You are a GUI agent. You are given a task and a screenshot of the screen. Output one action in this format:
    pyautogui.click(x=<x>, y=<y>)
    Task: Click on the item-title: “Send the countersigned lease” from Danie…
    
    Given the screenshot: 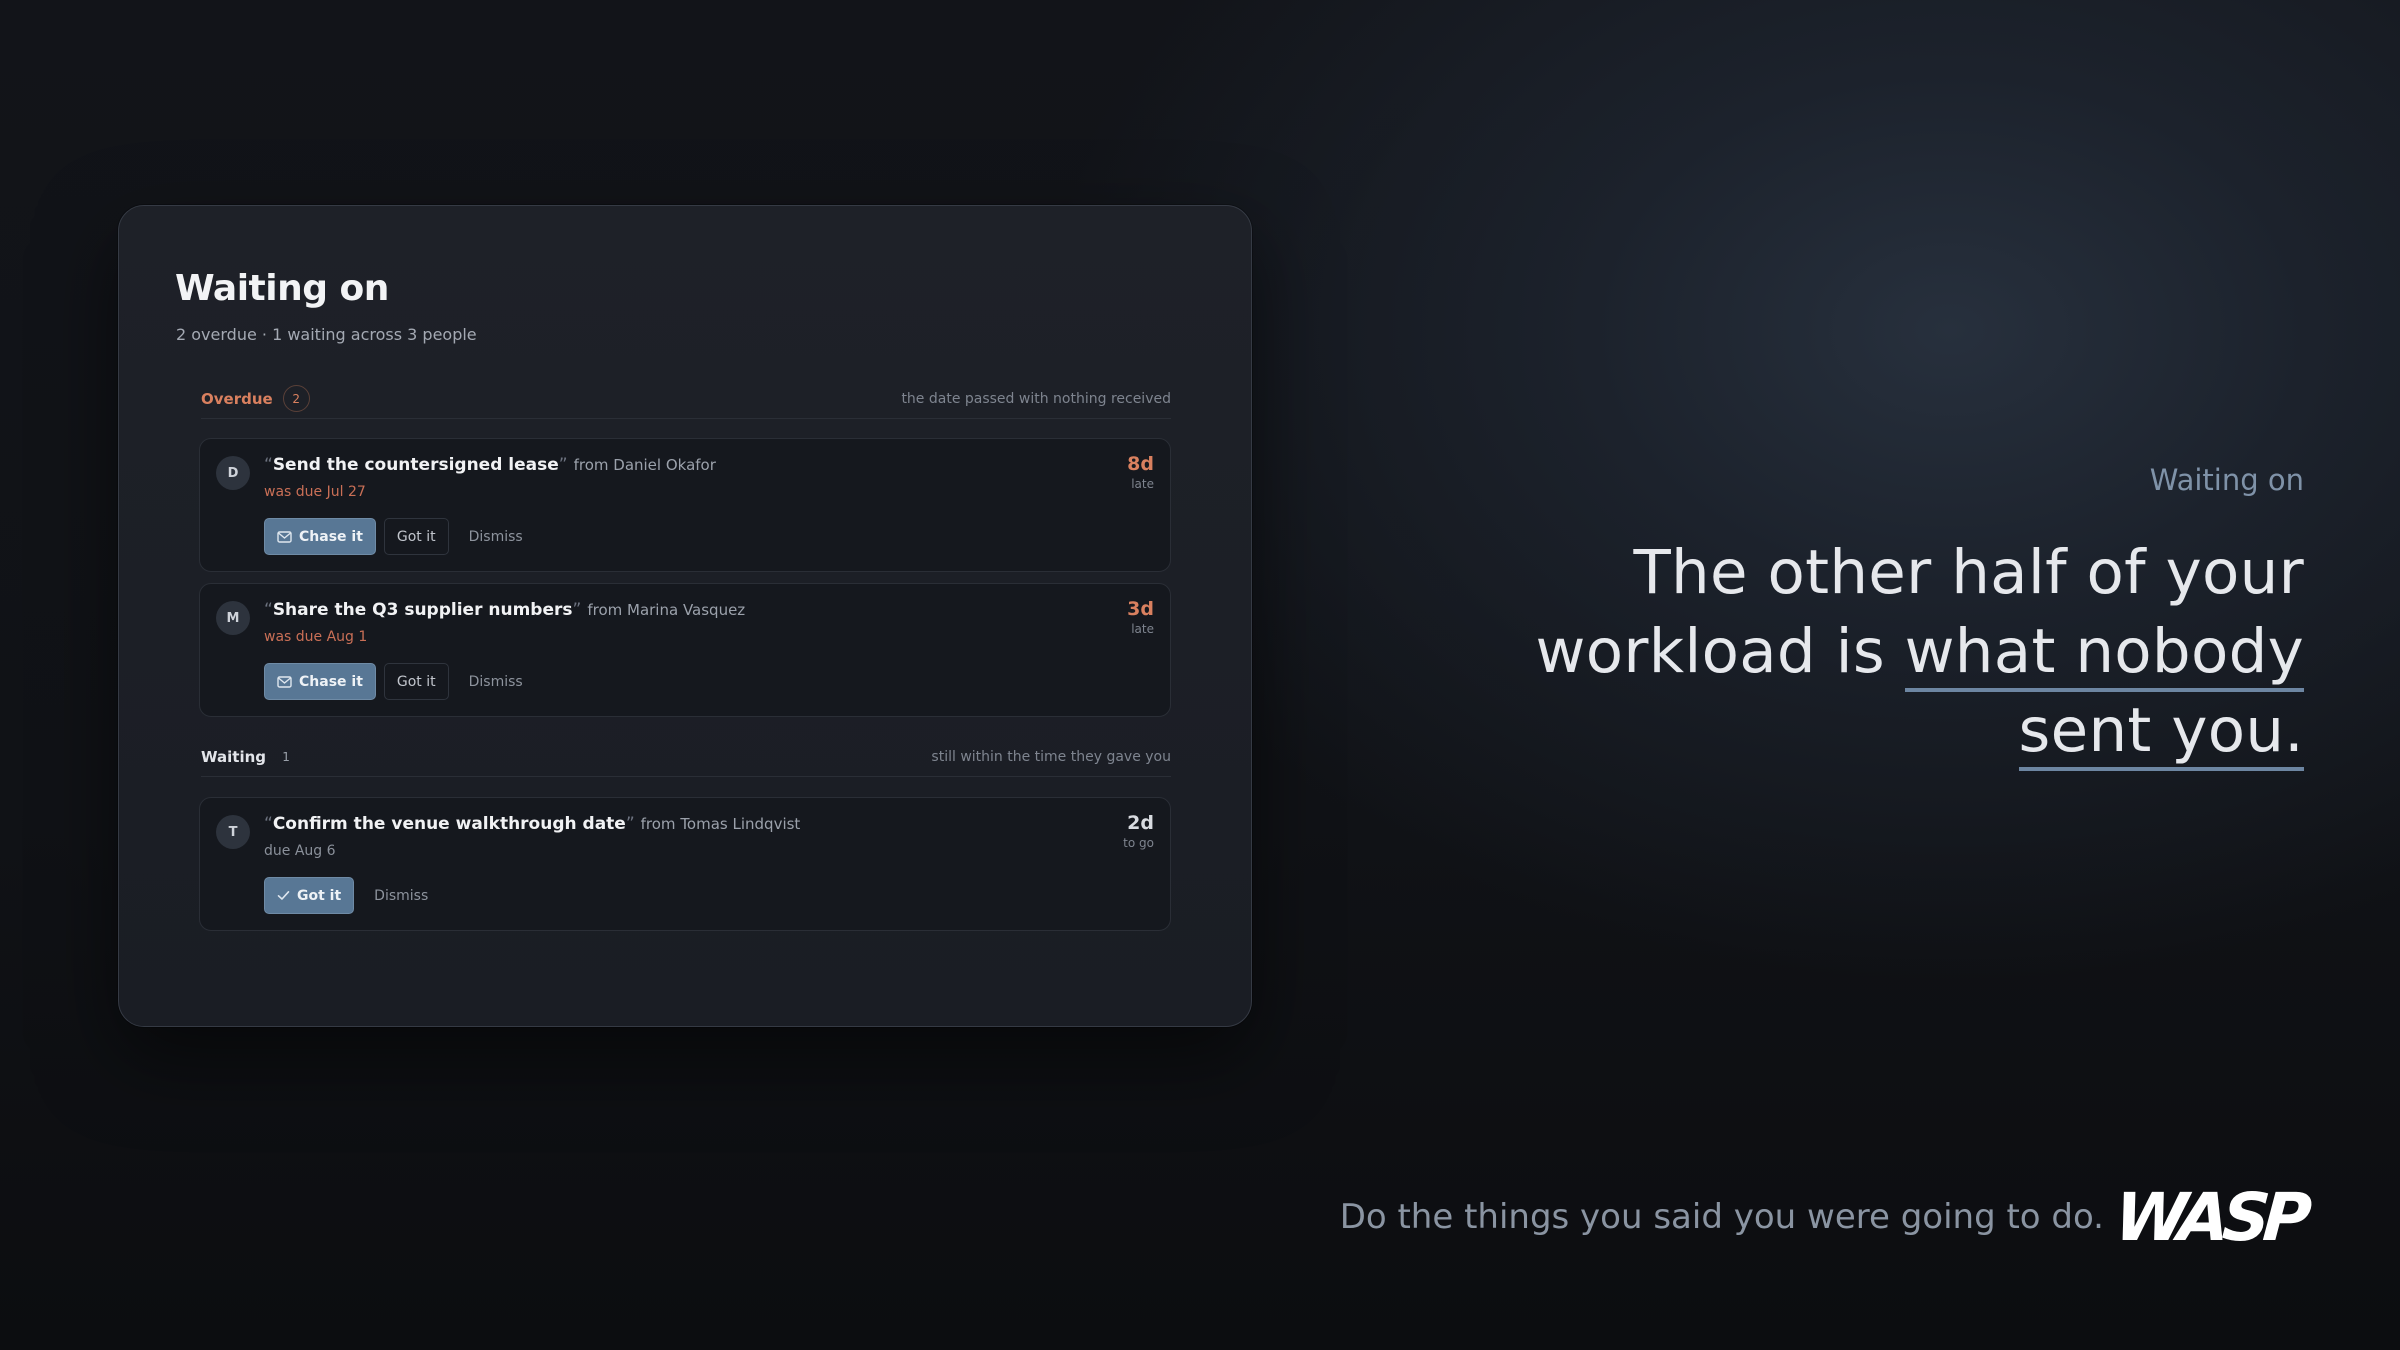 What is the action you would take?
    pyautogui.click(x=490, y=465)
    